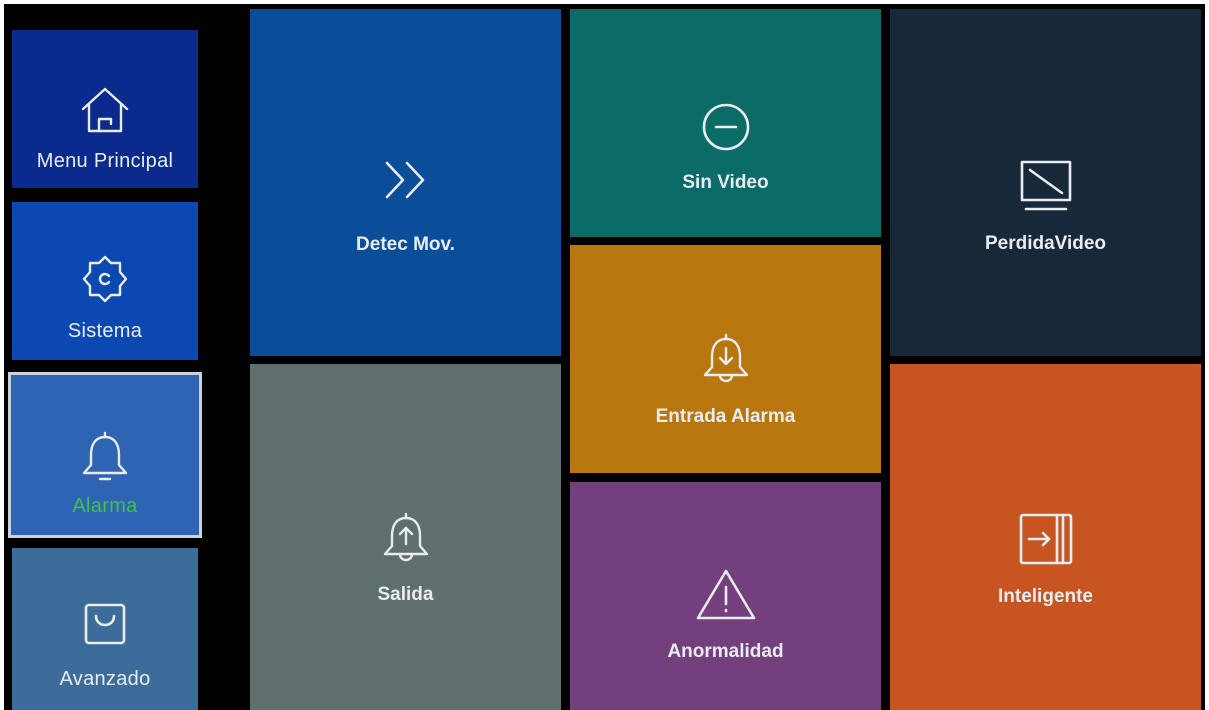 Image resolution: width=1209 pixels, height=710 pixels. What do you see at coordinates (1045, 185) in the screenshot?
I see `monitor-slash-icon` at bounding box center [1045, 185].